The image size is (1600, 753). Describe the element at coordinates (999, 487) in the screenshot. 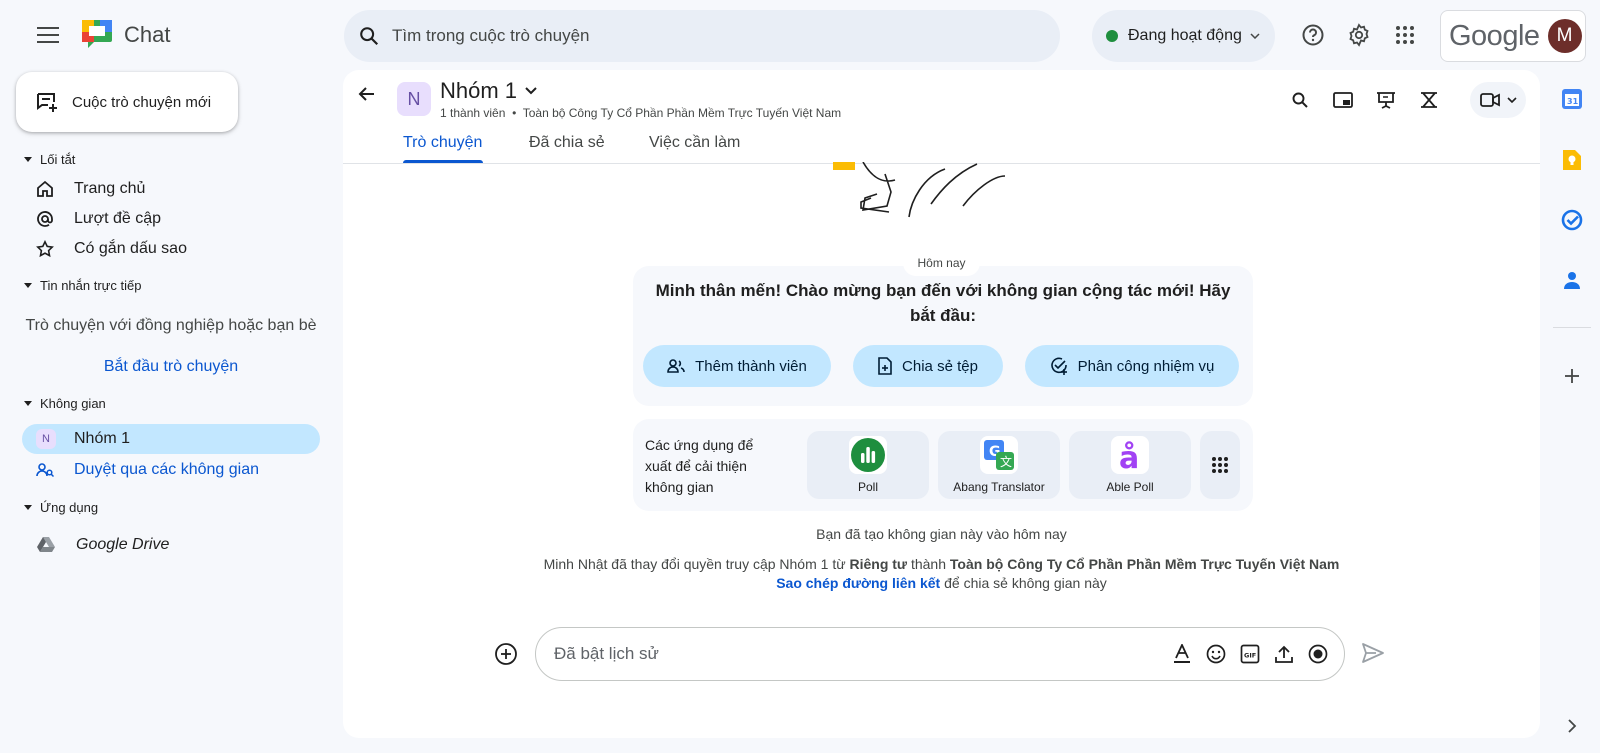

I see `app-name: Abang Translator` at that location.